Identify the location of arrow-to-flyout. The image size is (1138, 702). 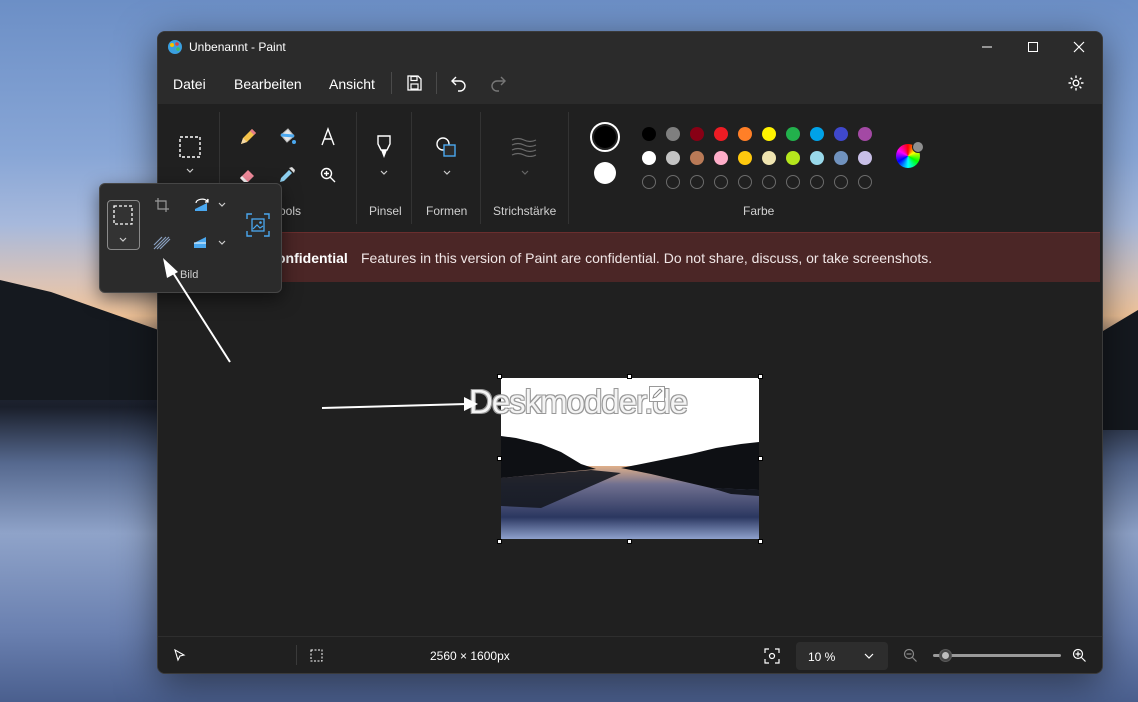
(200, 315).